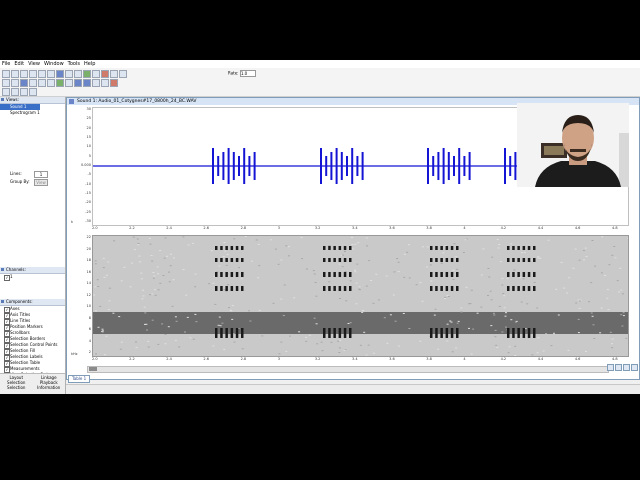 The width and height of the screenshot is (640, 480). Describe the element at coordinates (16, 384) in the screenshot. I see `tab-layout-selection: Layout Selection Selection` at that location.